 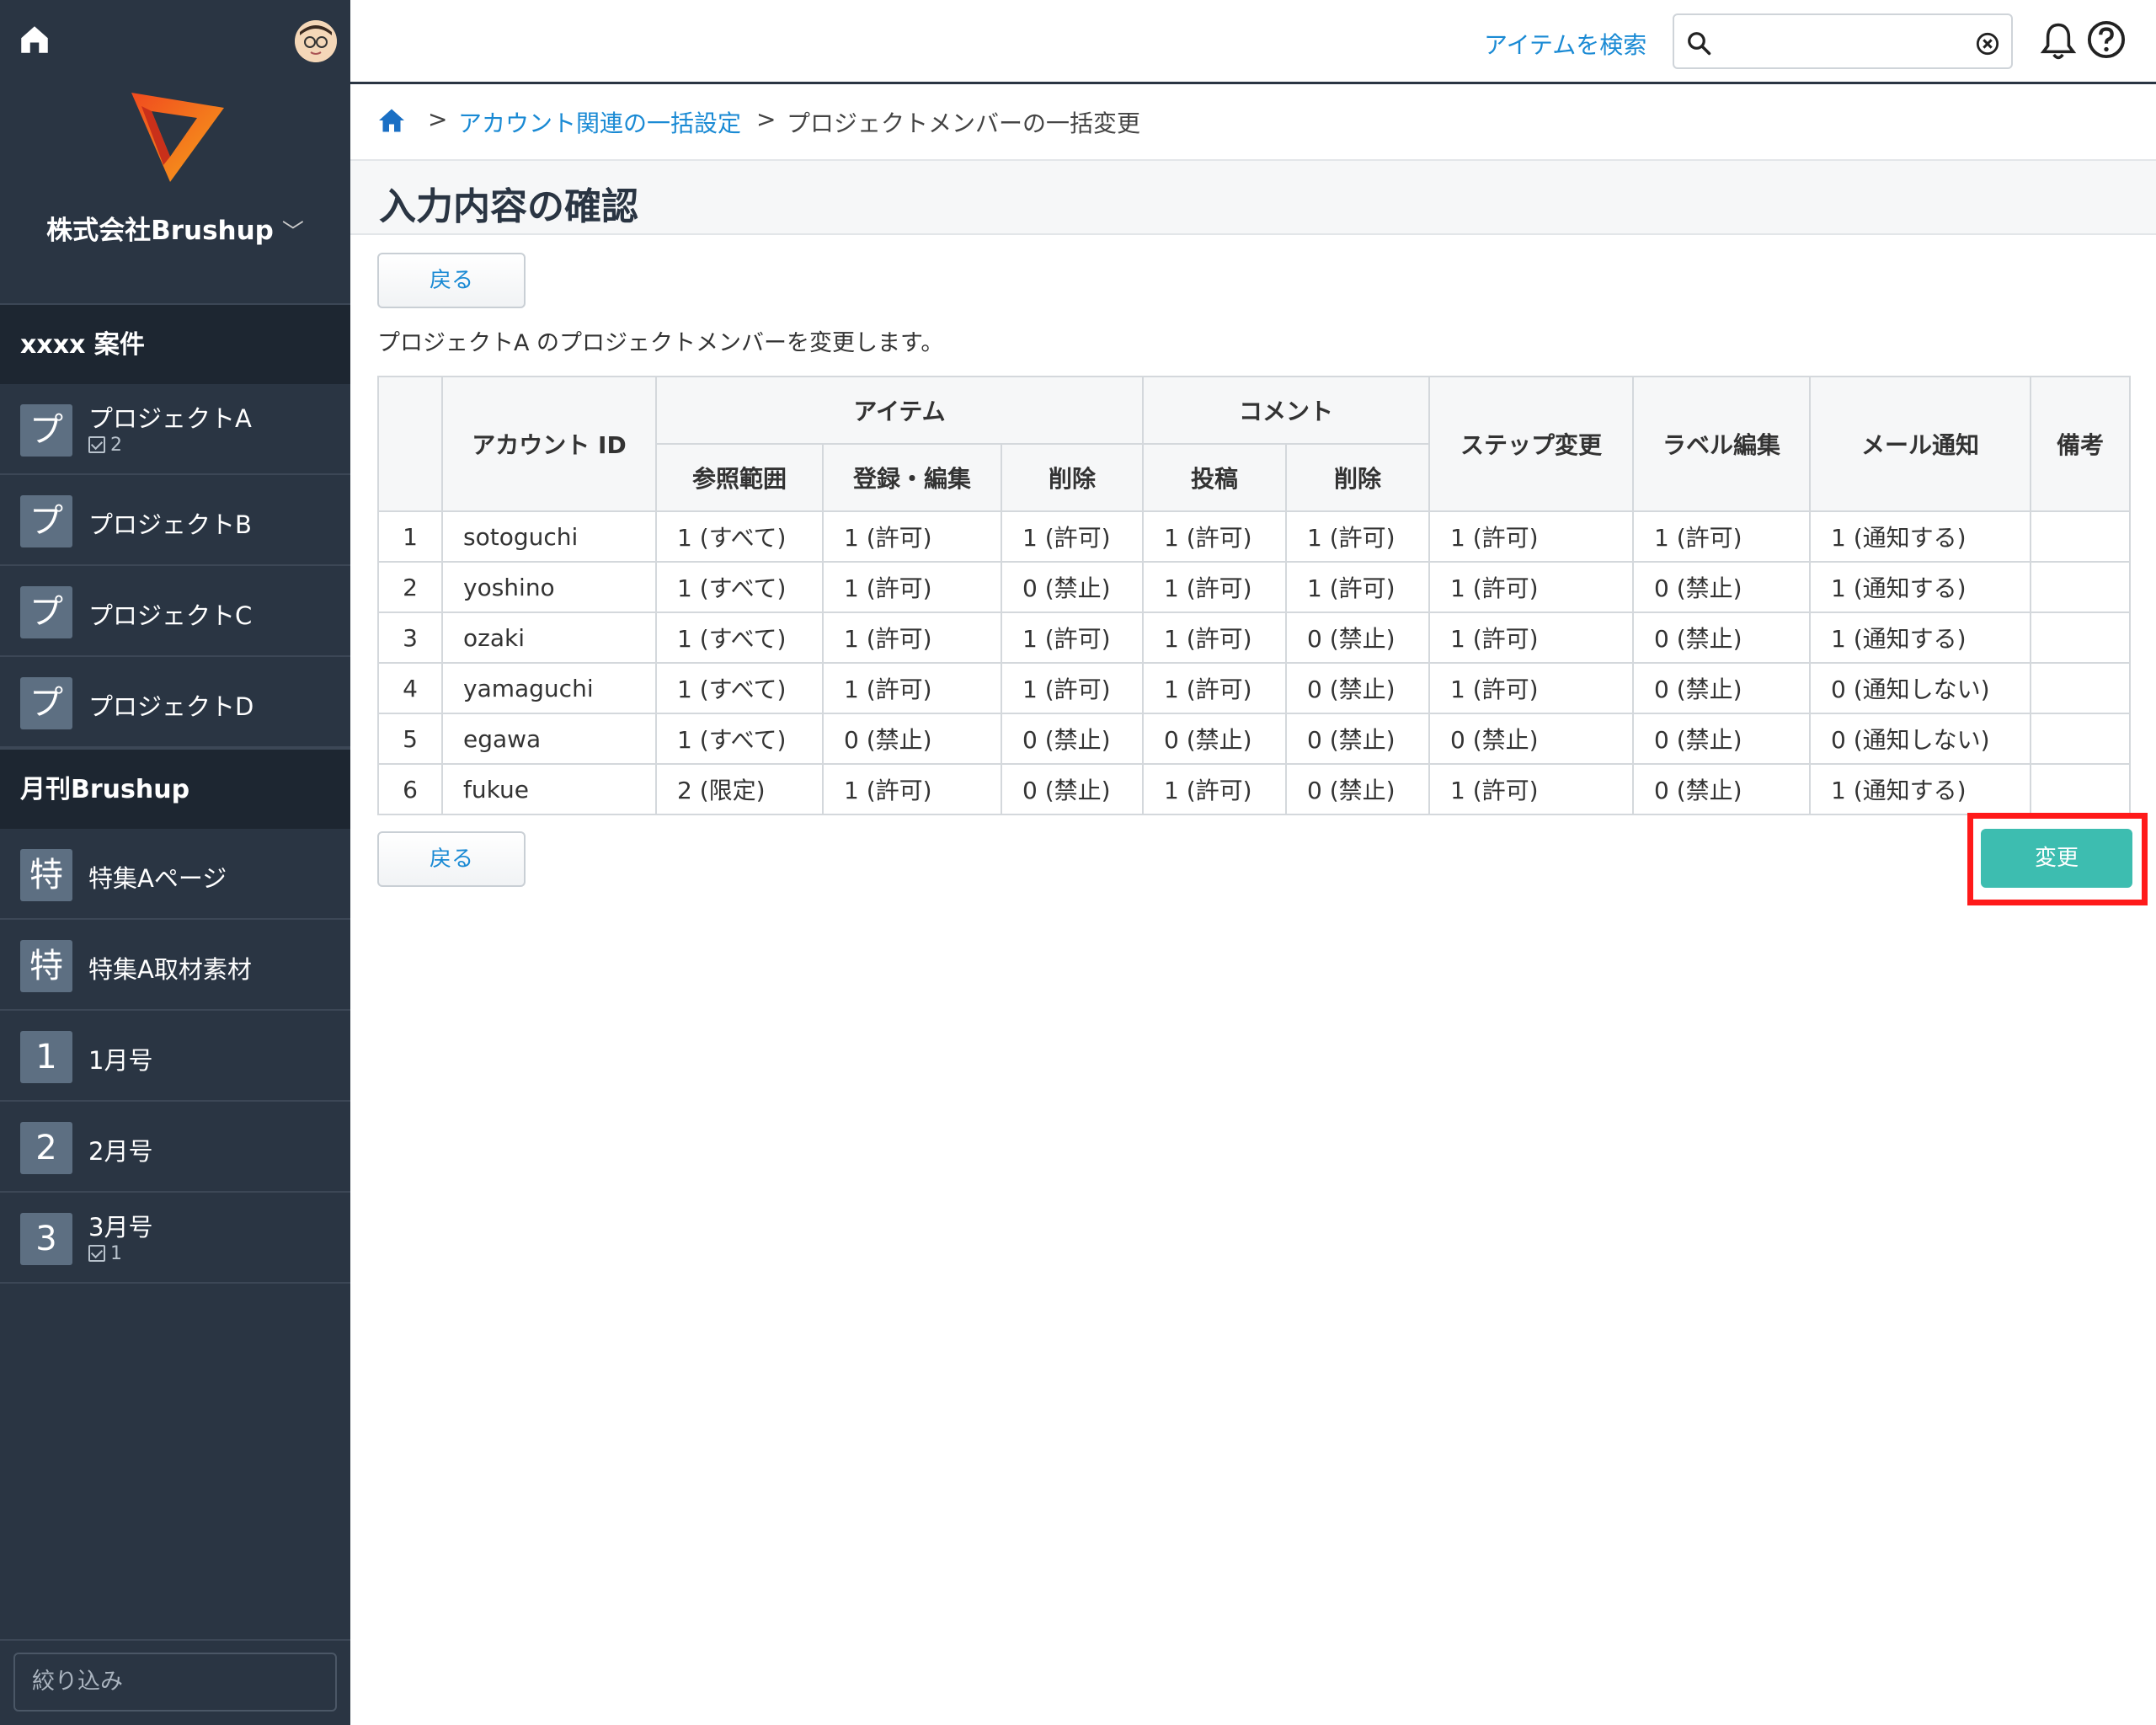 What do you see at coordinates (105, 445) in the screenshot?
I see `task-count: 2` at bounding box center [105, 445].